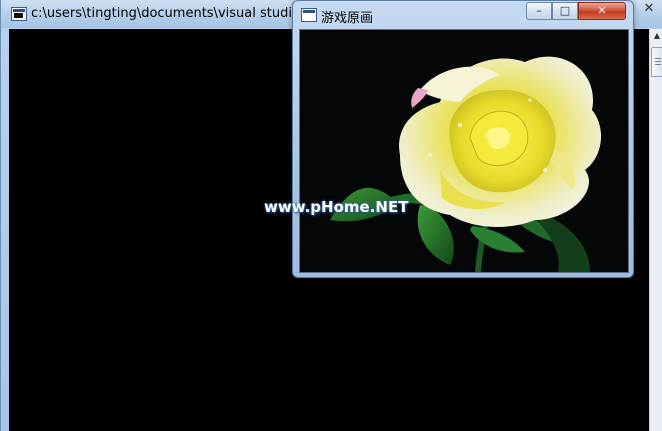  I want to click on scrollbar-thumb, so click(656, 62).